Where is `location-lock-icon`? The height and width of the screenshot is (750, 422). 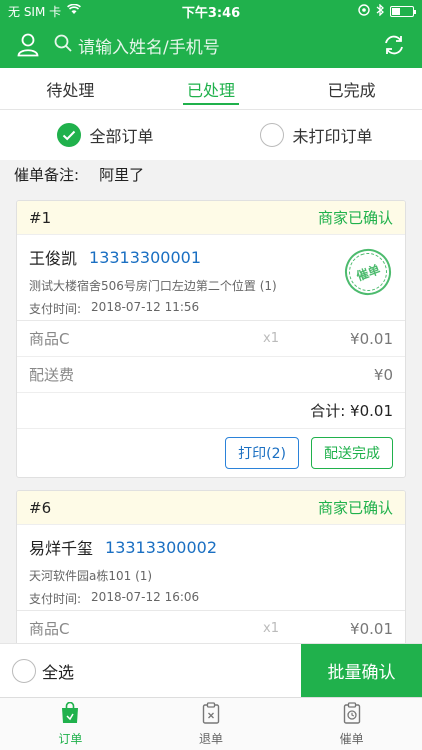 location-lock-icon is located at coordinates (364, 11).